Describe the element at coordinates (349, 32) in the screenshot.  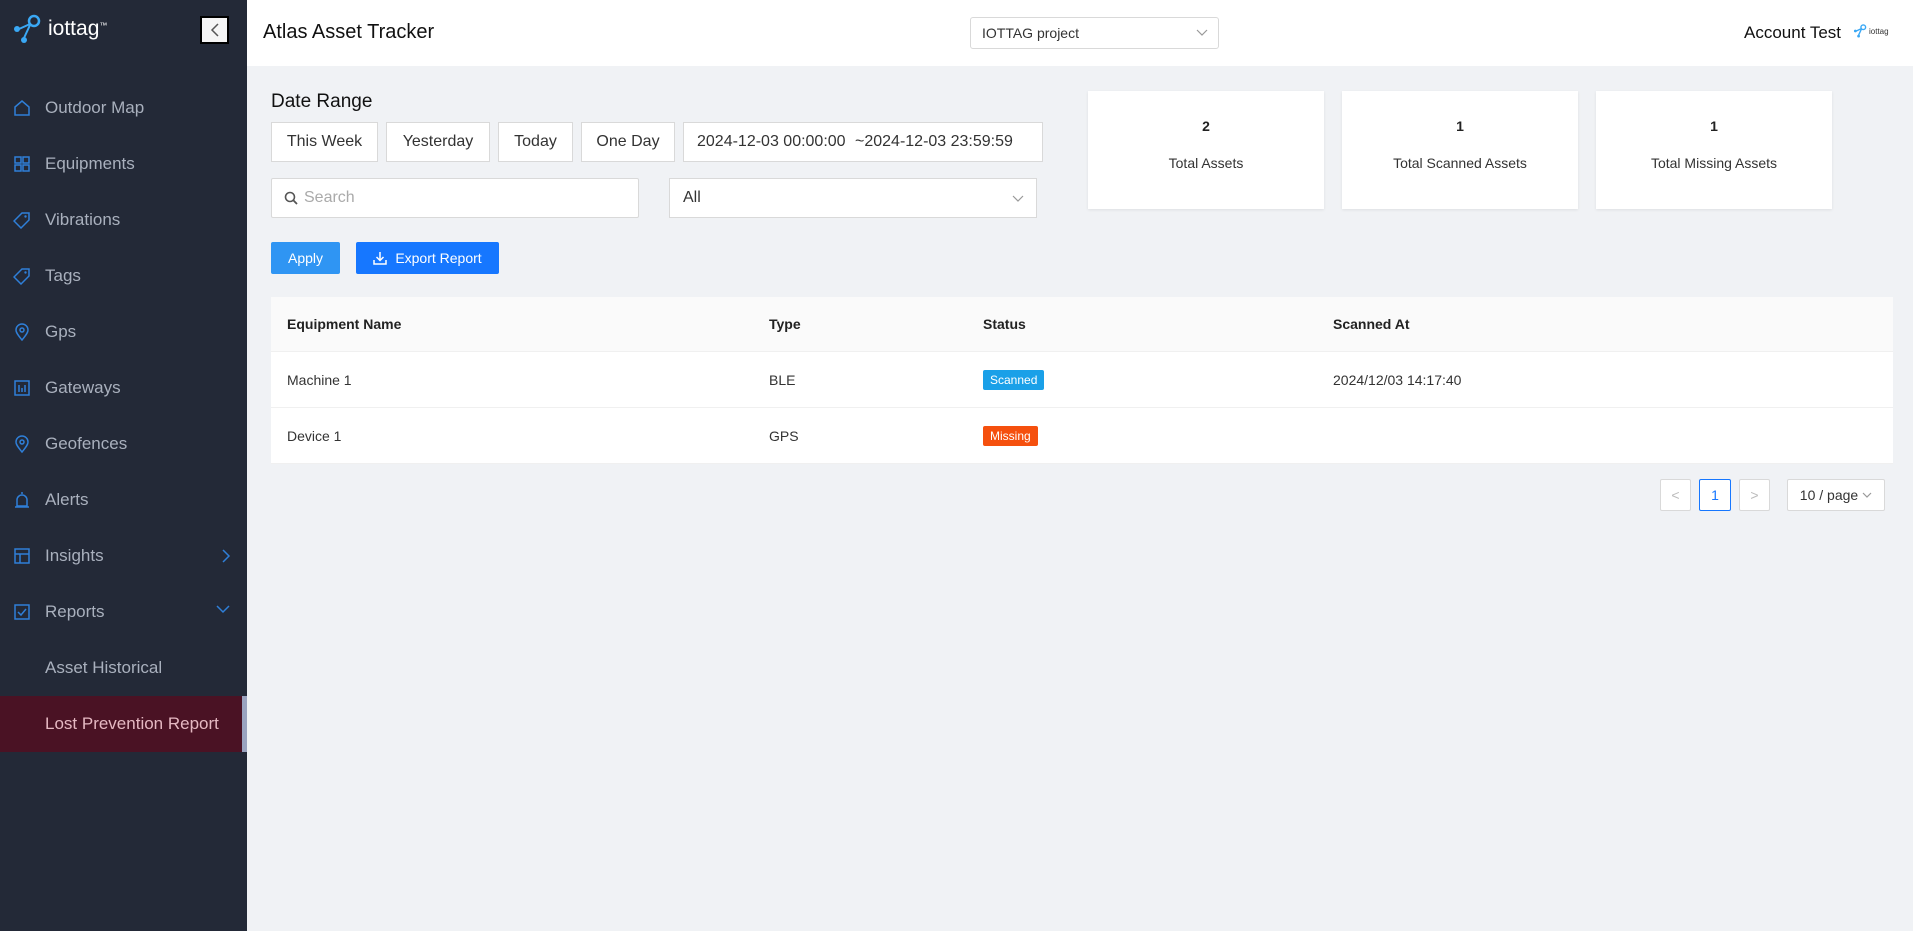
I see `app-title: Atlas Asset Tracker` at that location.